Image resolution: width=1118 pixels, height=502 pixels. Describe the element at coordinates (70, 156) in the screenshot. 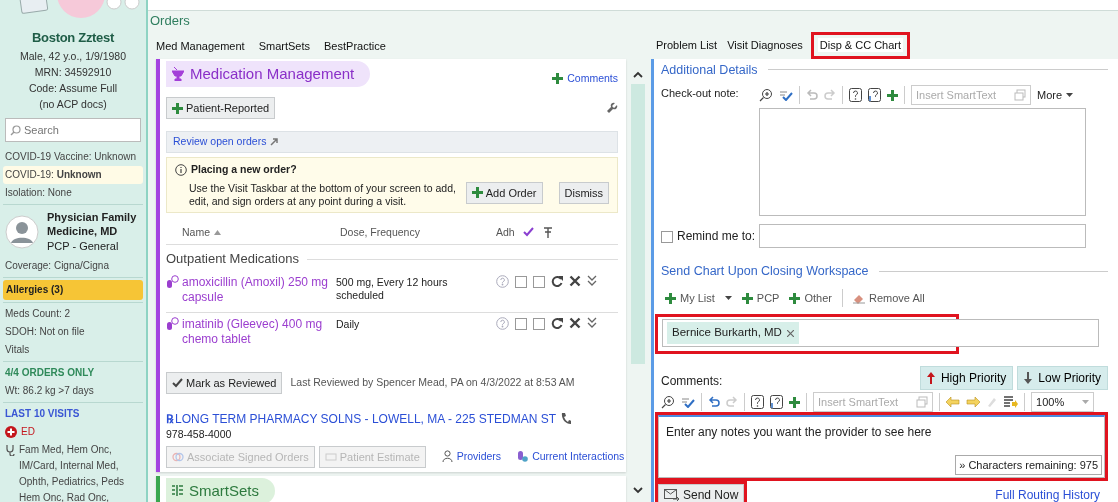

I see `sidebar-text: COVID-19 Vaccine: Unknown` at that location.